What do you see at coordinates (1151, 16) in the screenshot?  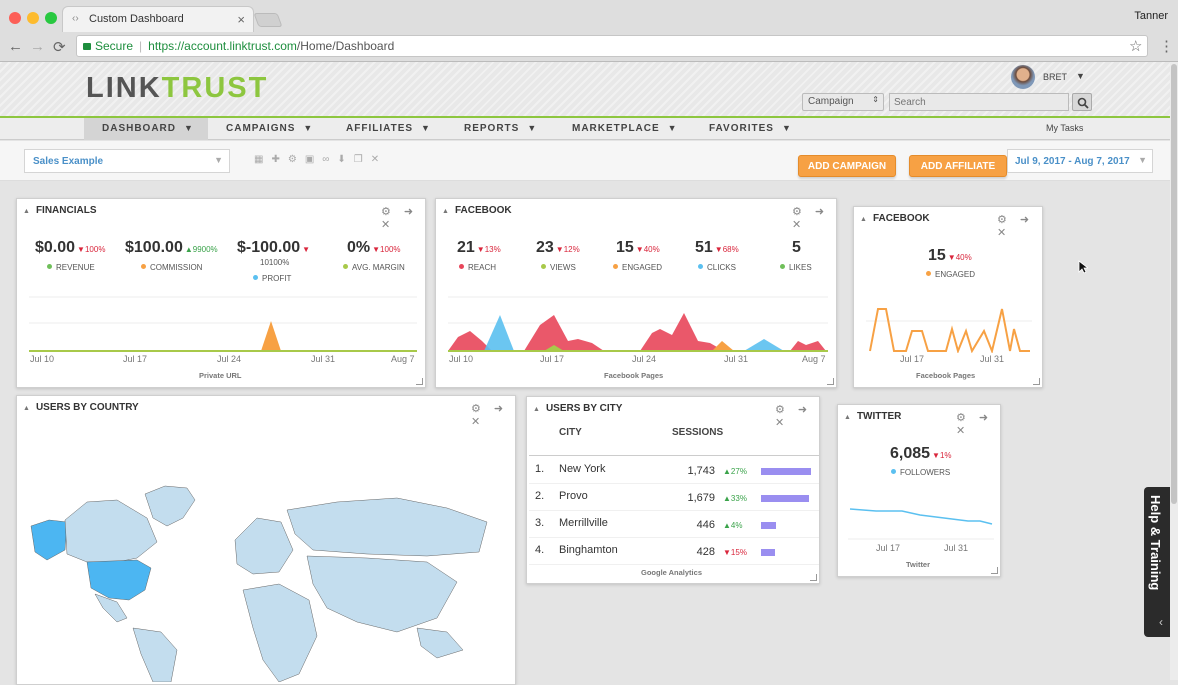 I see `browser-profile-name: Tanner` at bounding box center [1151, 16].